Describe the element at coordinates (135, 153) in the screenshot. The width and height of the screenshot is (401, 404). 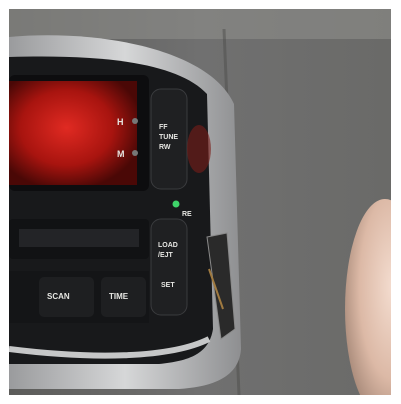
I see `marker-m-dot` at that location.